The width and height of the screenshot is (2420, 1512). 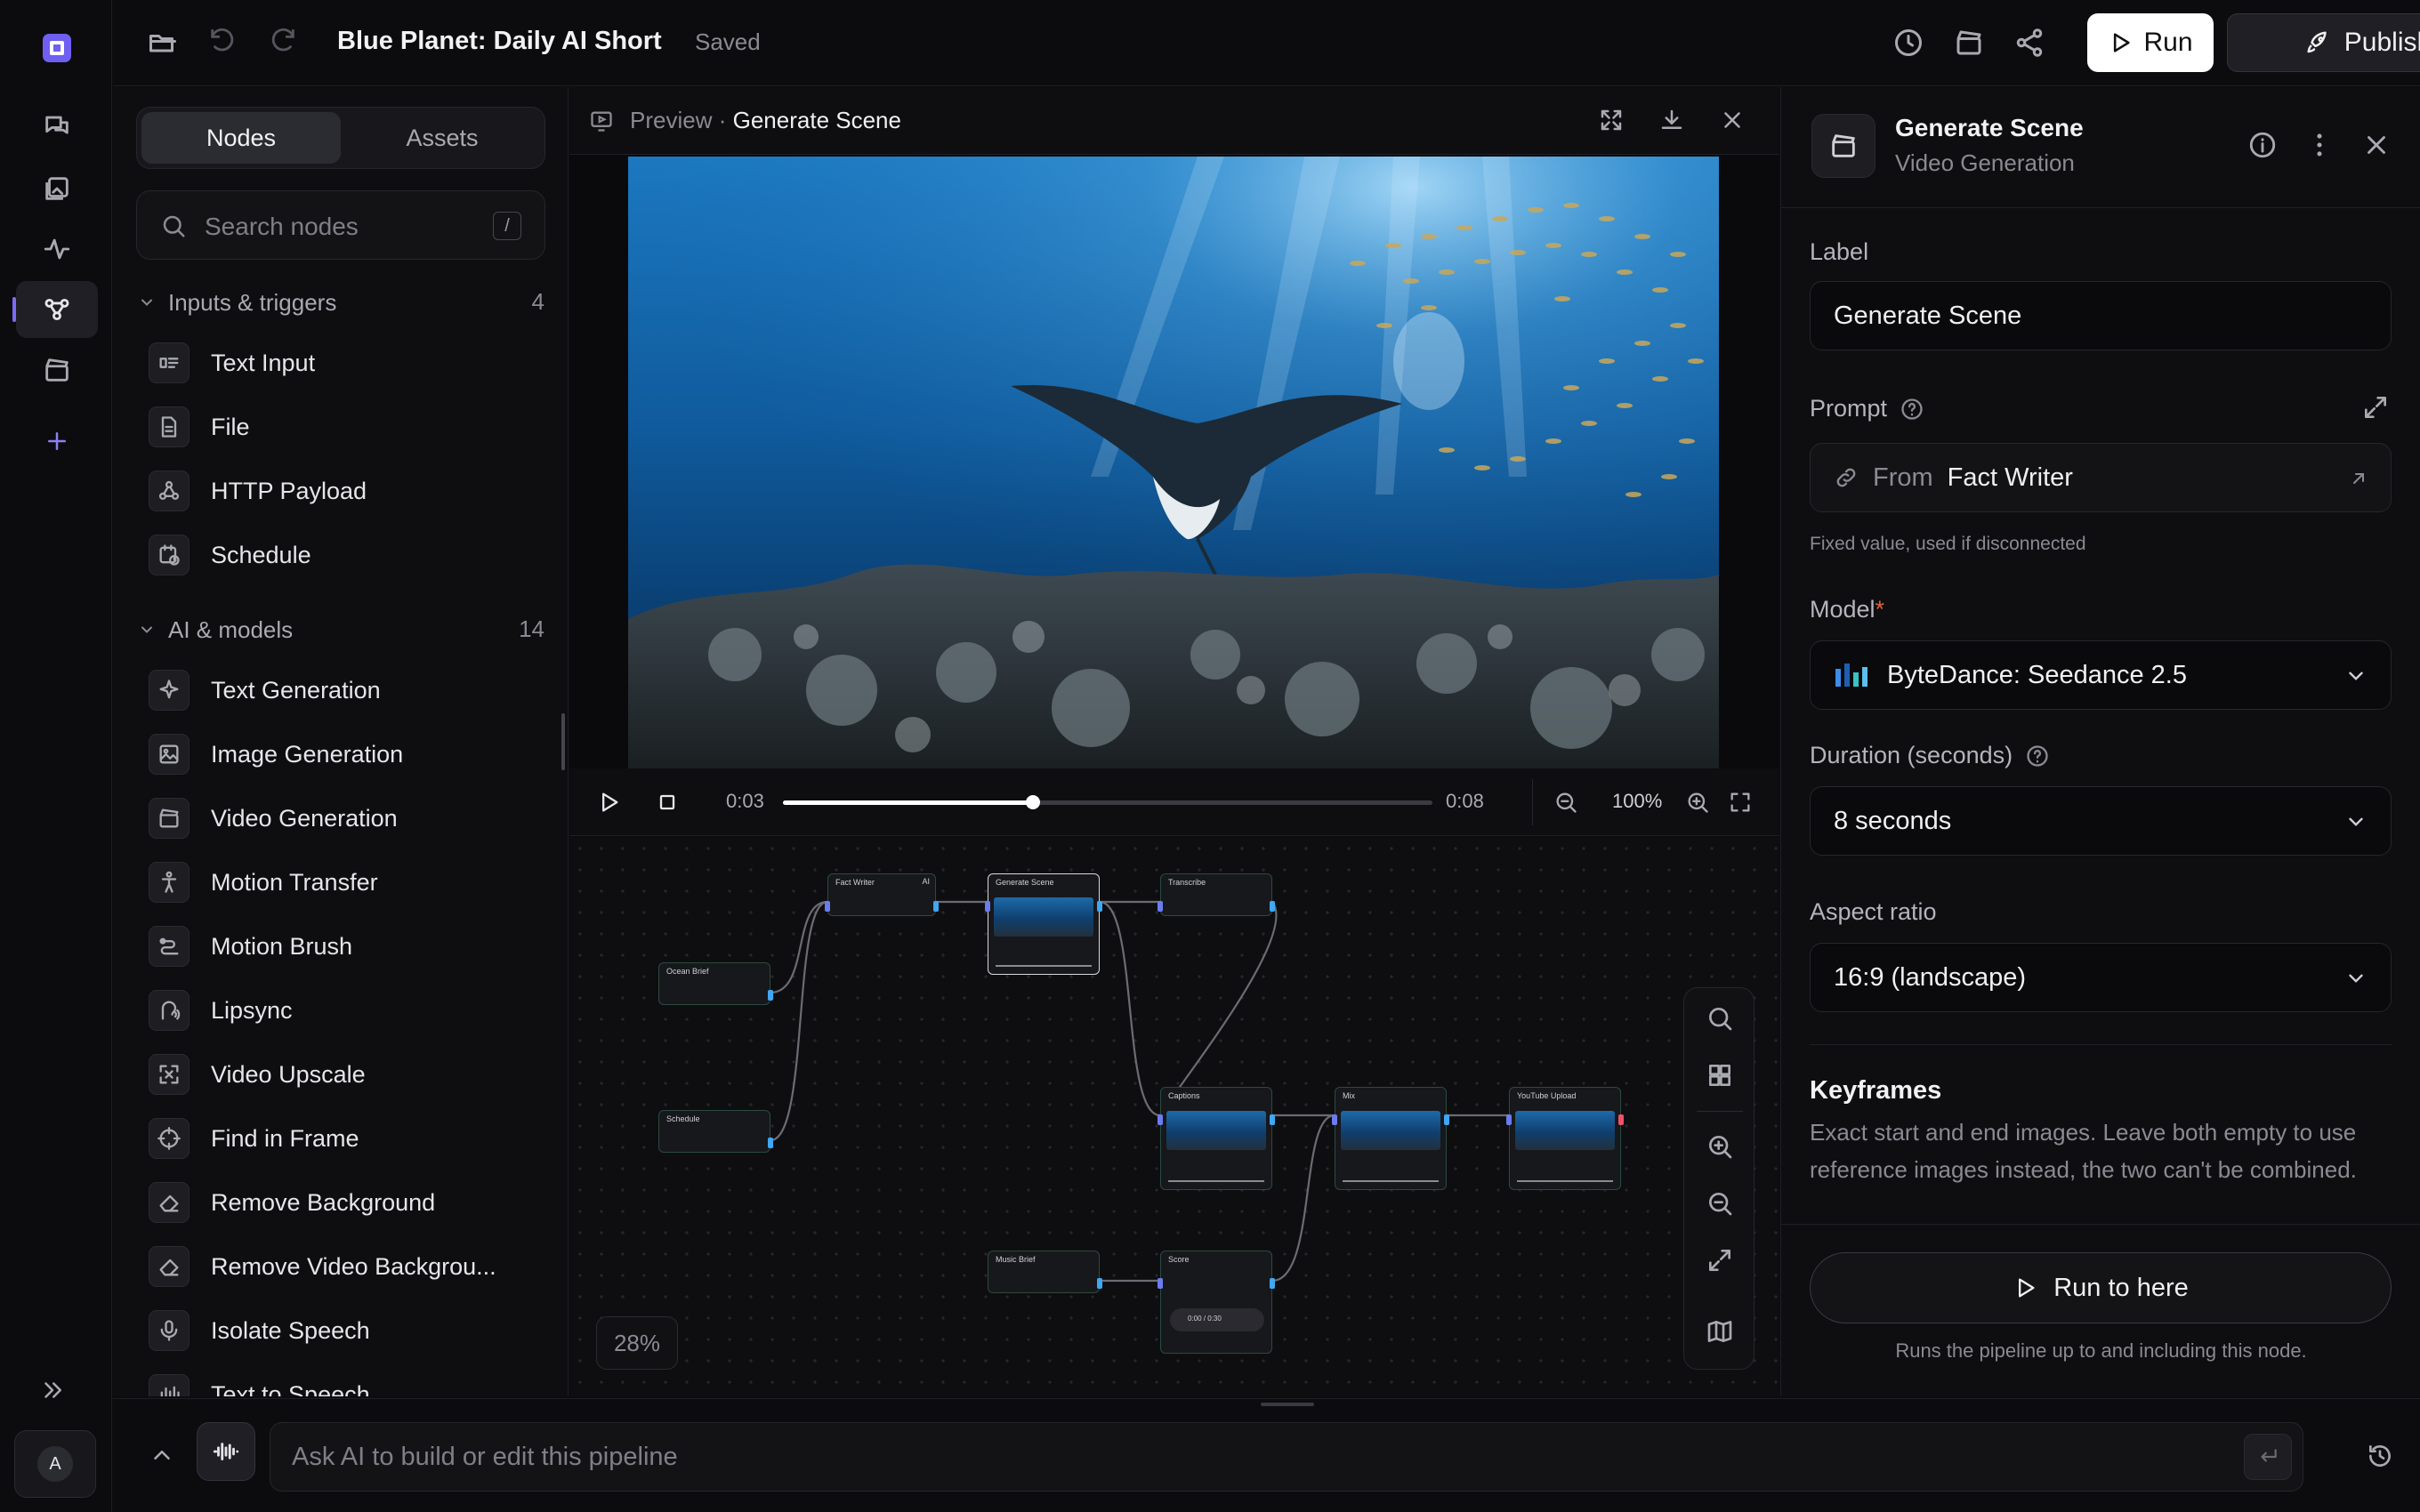 What do you see at coordinates (1720, 1146) in the screenshot?
I see `canvas-zoom-in-button` at bounding box center [1720, 1146].